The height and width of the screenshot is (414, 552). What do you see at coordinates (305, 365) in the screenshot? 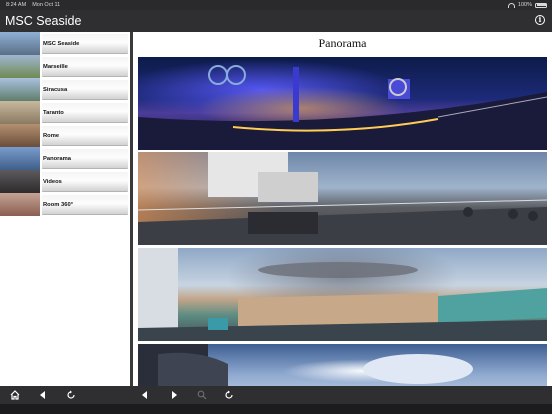
I see `panorama-illustration` at bounding box center [305, 365].